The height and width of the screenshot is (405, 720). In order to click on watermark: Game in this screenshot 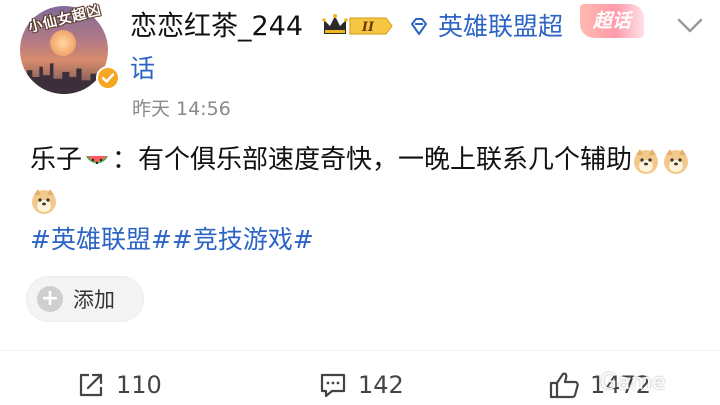, I will do `click(633, 382)`.